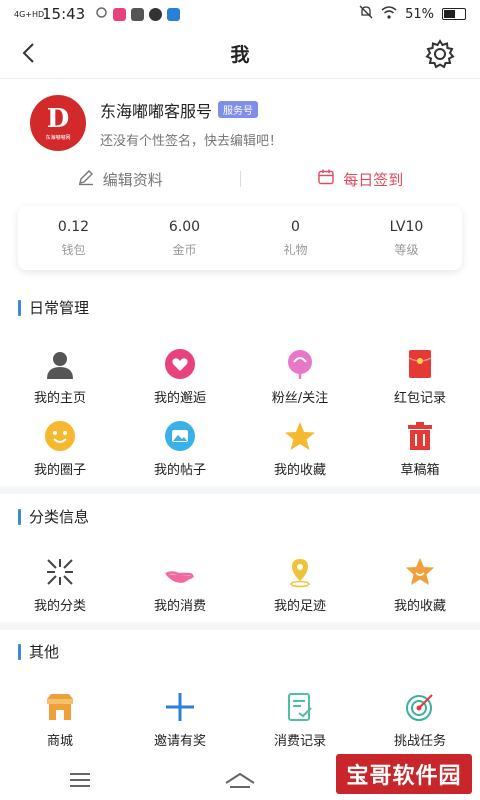 The width and height of the screenshot is (480, 800). What do you see at coordinates (240, 14) in the screenshot?
I see `status-bar: 4G+HD 15:43 51%` at bounding box center [240, 14].